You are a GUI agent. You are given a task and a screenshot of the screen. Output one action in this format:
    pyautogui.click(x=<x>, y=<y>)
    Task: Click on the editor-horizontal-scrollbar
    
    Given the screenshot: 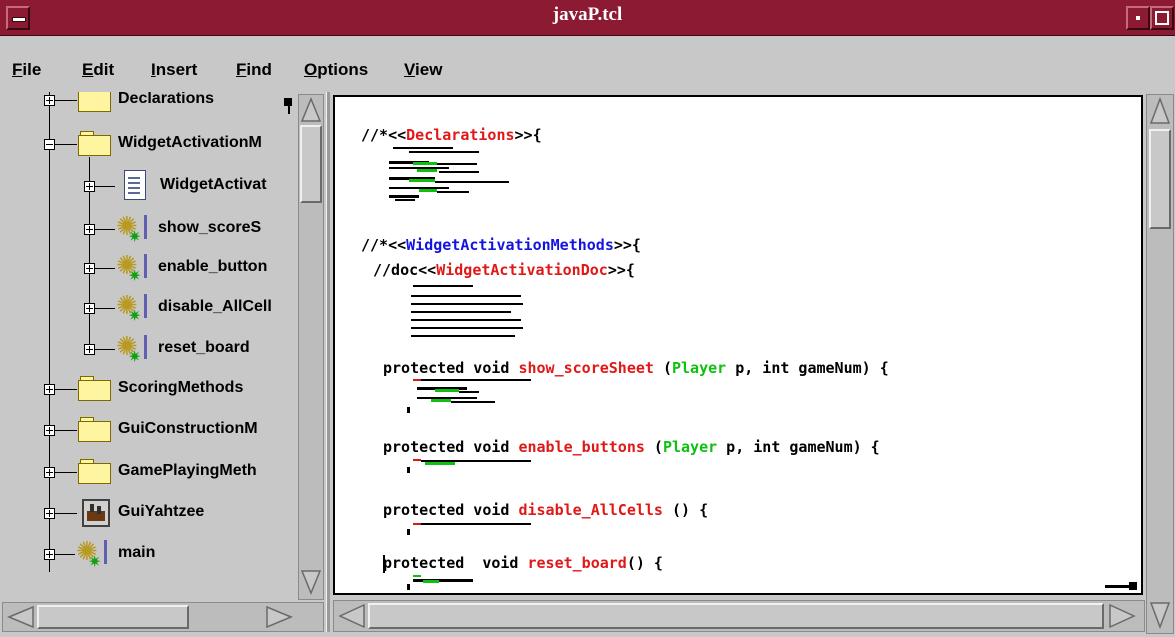 What is the action you would take?
    pyautogui.click(x=739, y=616)
    